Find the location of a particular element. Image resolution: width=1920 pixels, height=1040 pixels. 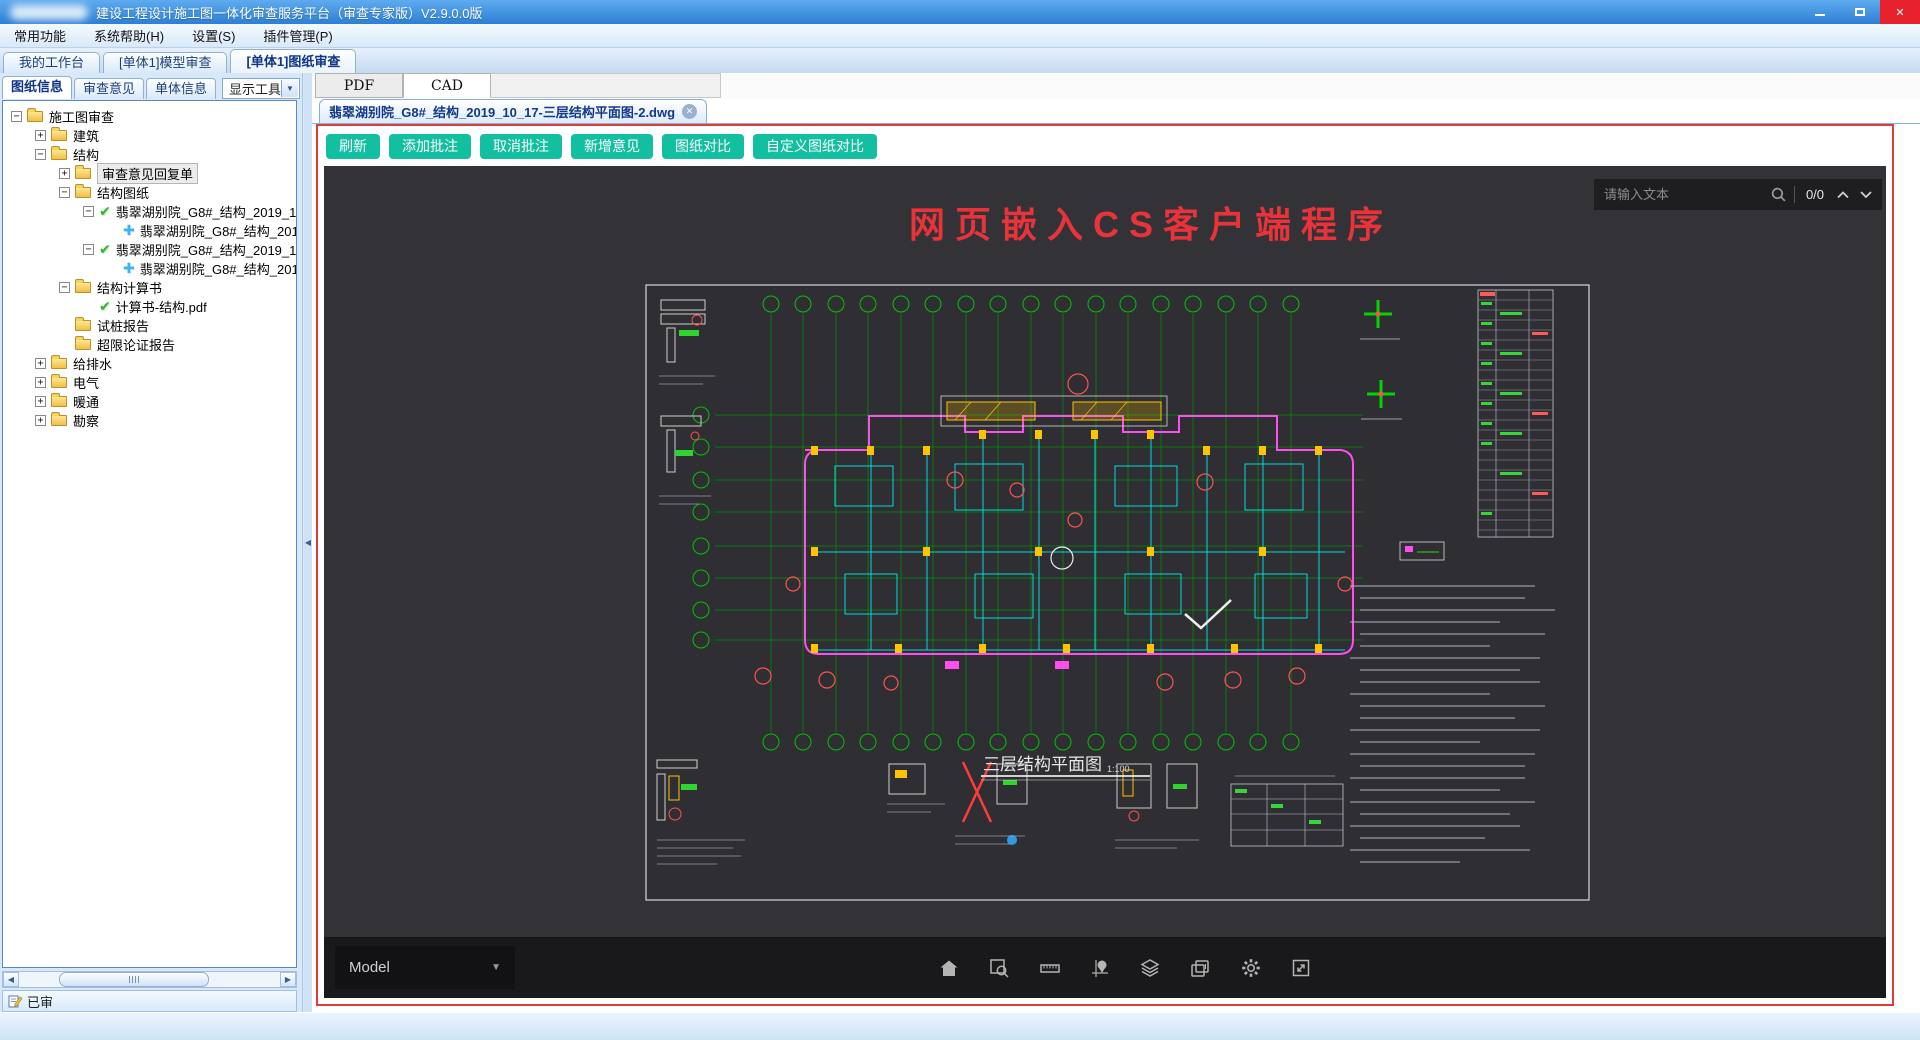

tree-item-label: 勘察 is located at coordinates (86, 421).